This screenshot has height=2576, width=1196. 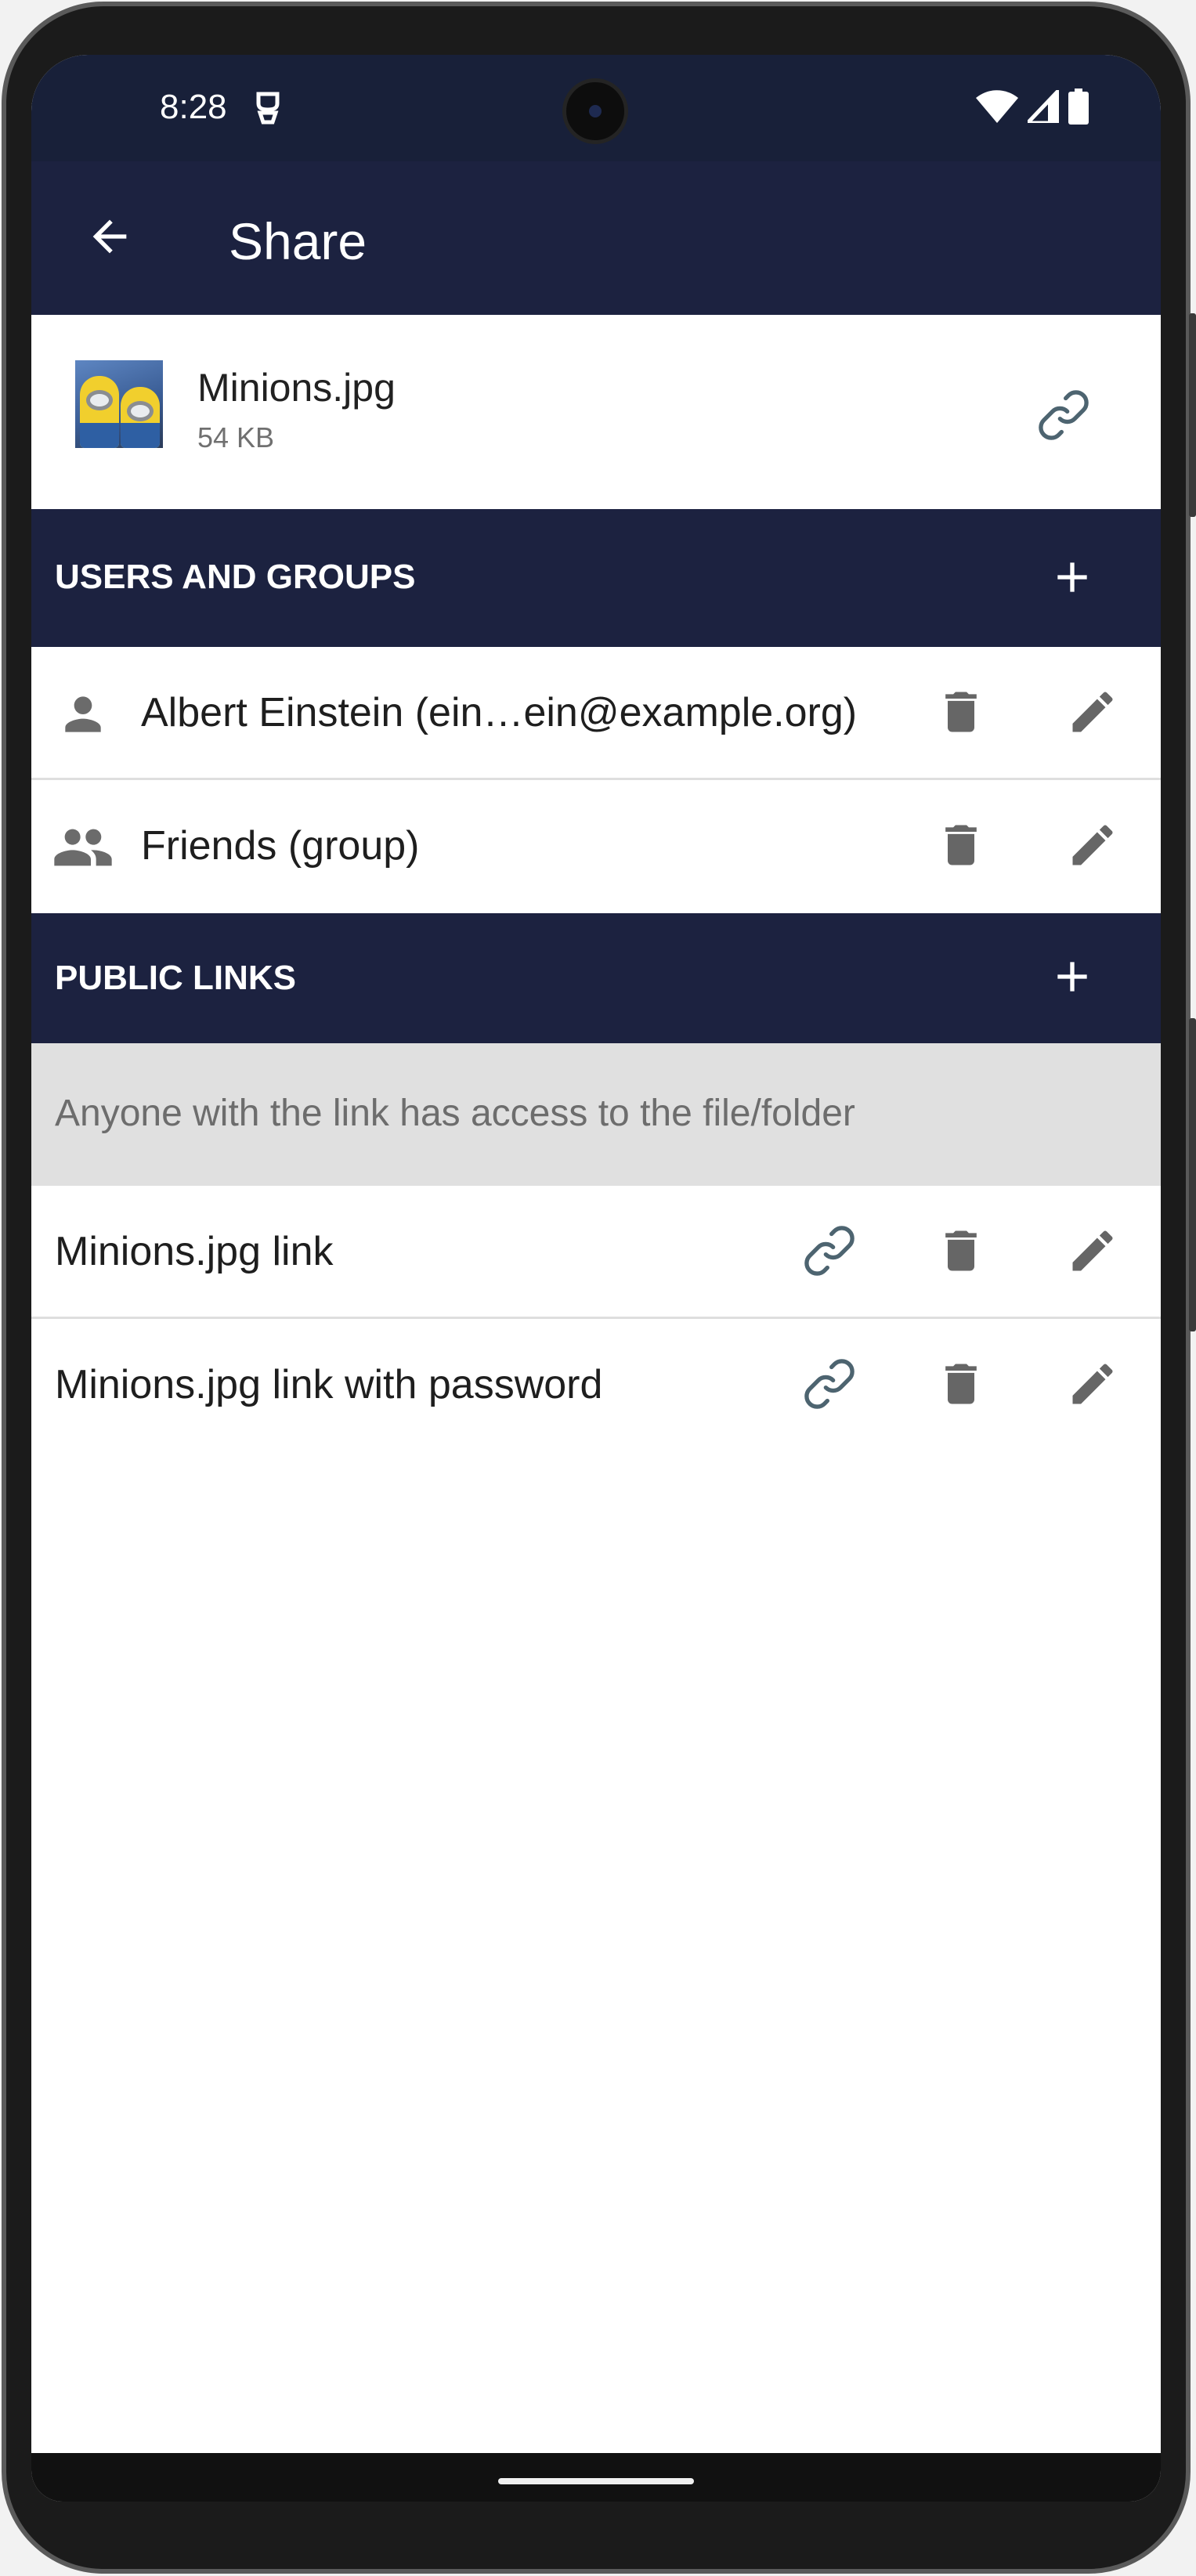 What do you see at coordinates (596, 846) in the screenshot?
I see `share-group-row: Friends (group)` at bounding box center [596, 846].